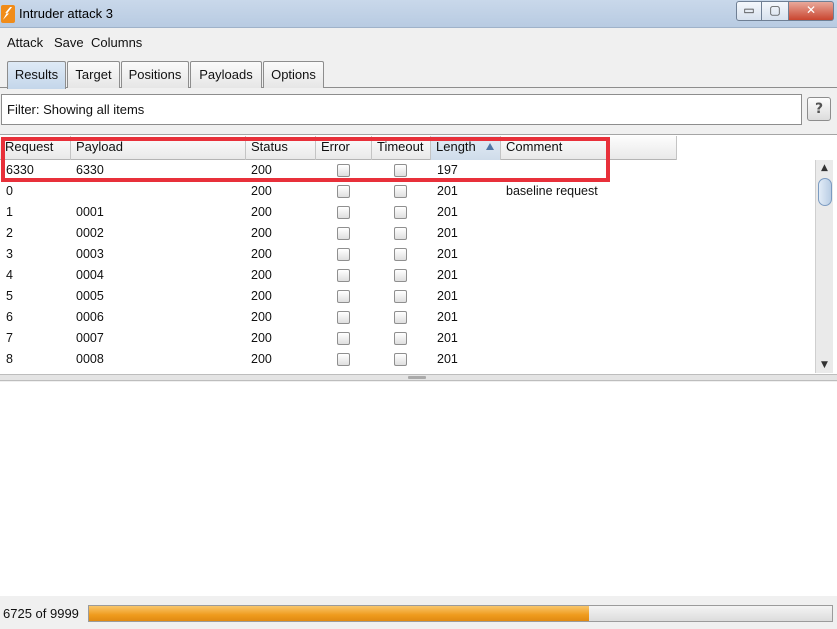 This screenshot has width=837, height=629. I want to click on column-header-request: Request, so click(35, 148).